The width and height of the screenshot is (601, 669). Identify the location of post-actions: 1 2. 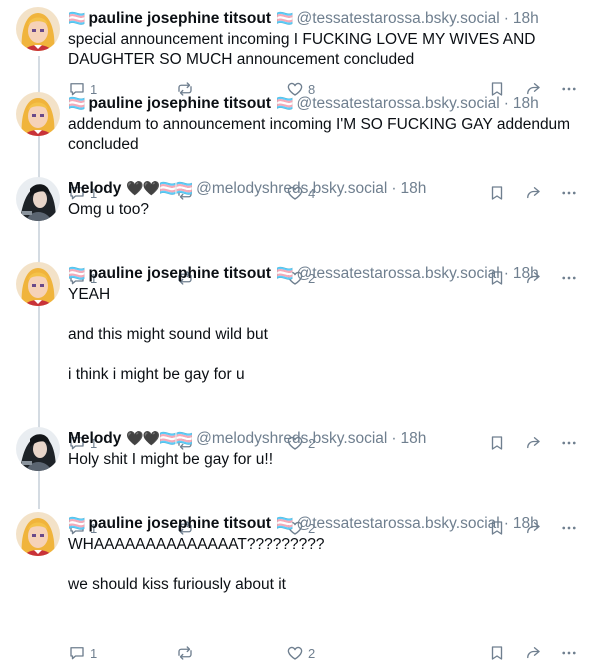
(328, 653).